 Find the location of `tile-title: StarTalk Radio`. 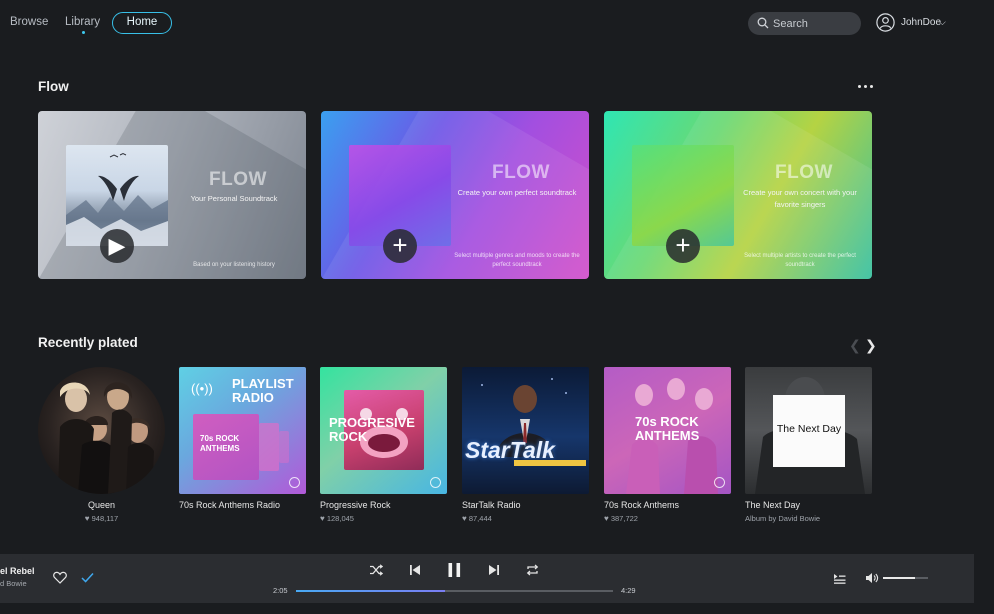

tile-title: StarTalk Radio is located at coordinates (491, 505).